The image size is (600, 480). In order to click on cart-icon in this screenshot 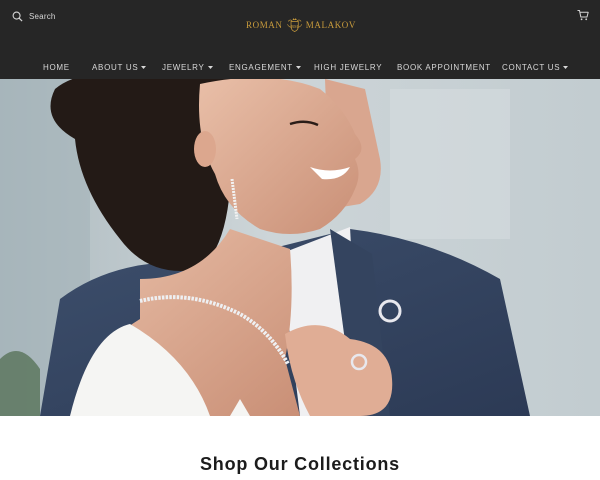, I will do `click(583, 15)`.